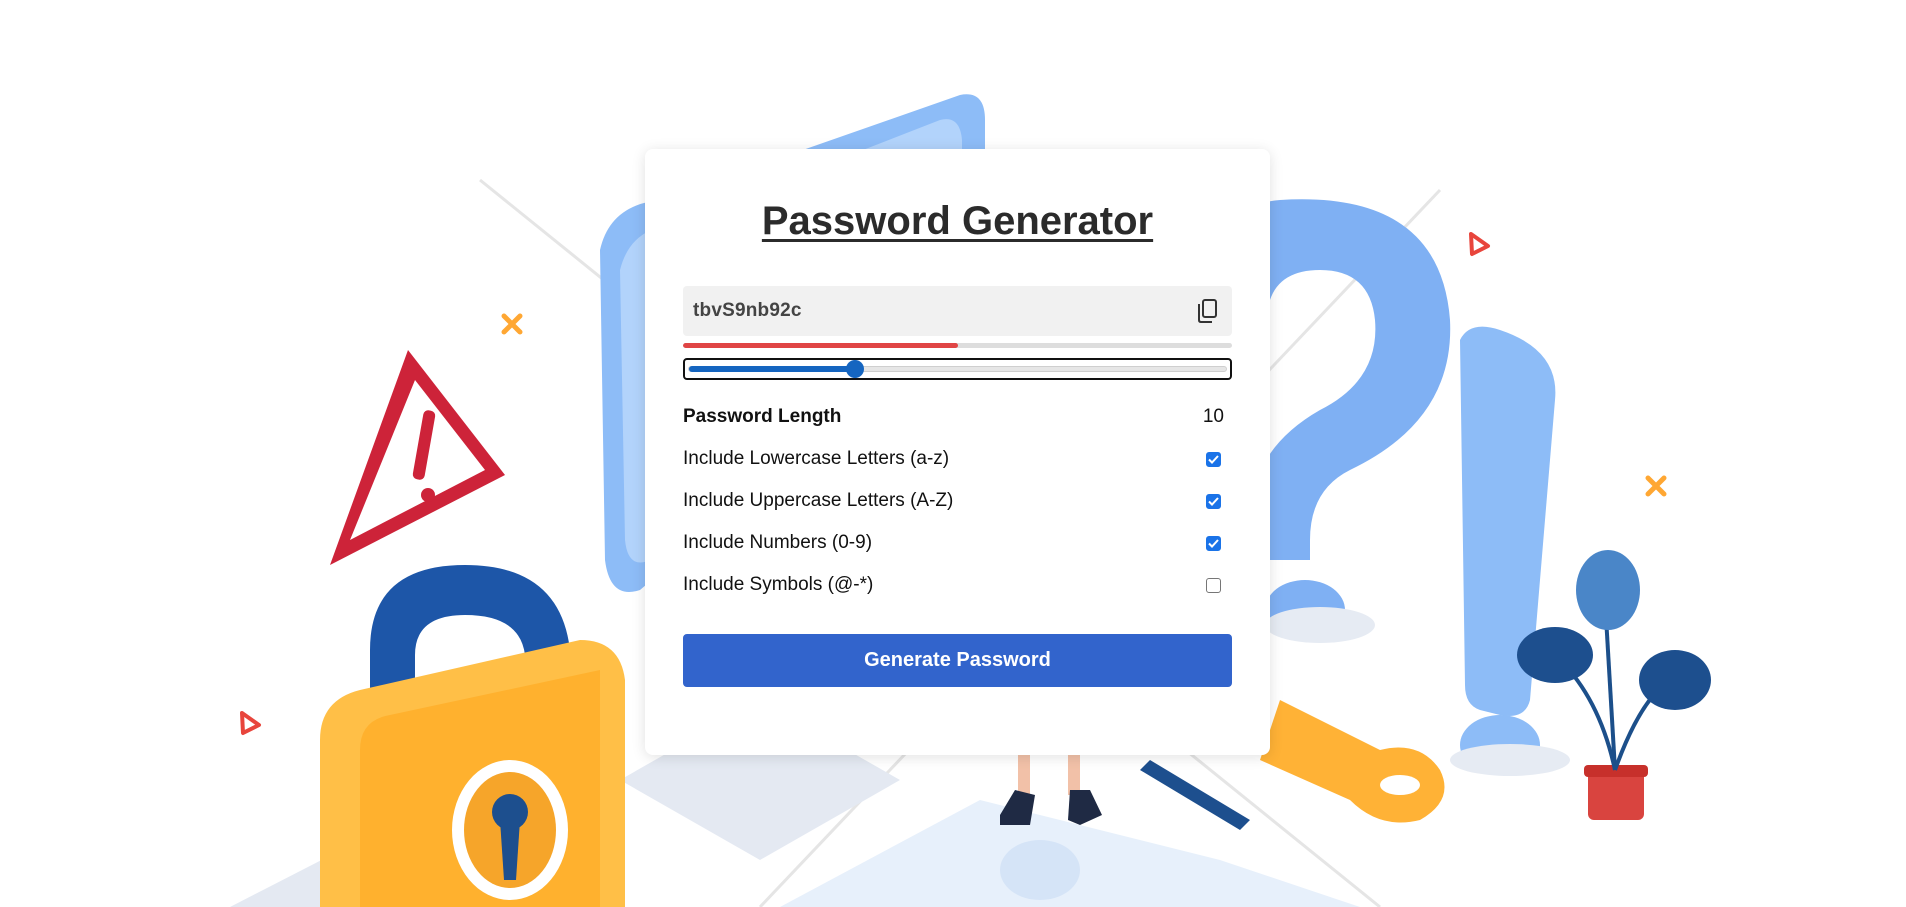 Image resolution: width=1906 pixels, height=907 pixels. What do you see at coordinates (957, 459) in the screenshot?
I see `option-lowercase-row: Include Lowercase Letters (a-z)` at bounding box center [957, 459].